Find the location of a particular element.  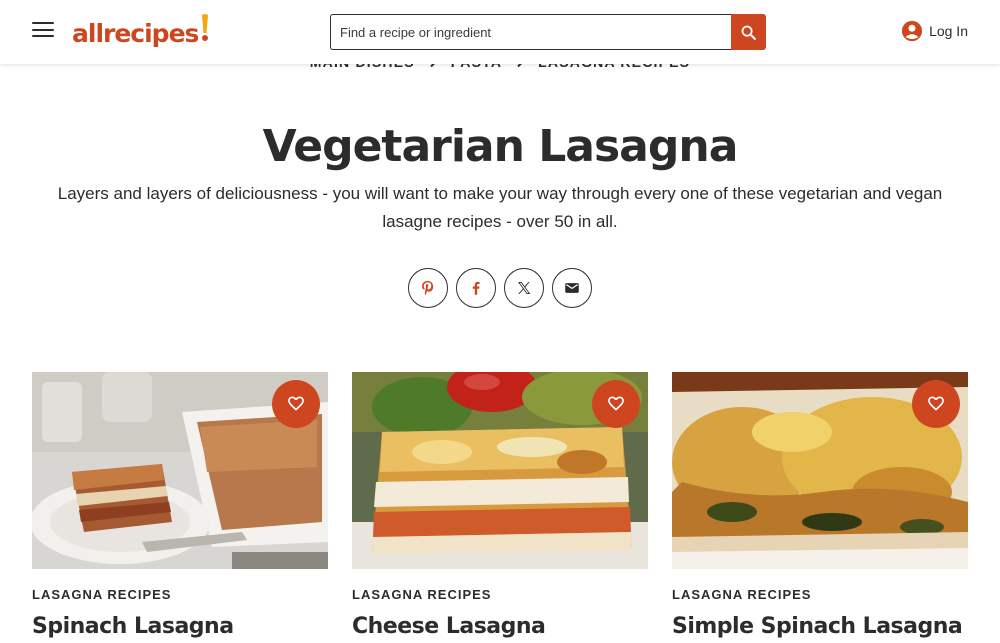

recipe-card: LASAGNA RECIPES Spinach Lasagna is located at coordinates (180, 505).